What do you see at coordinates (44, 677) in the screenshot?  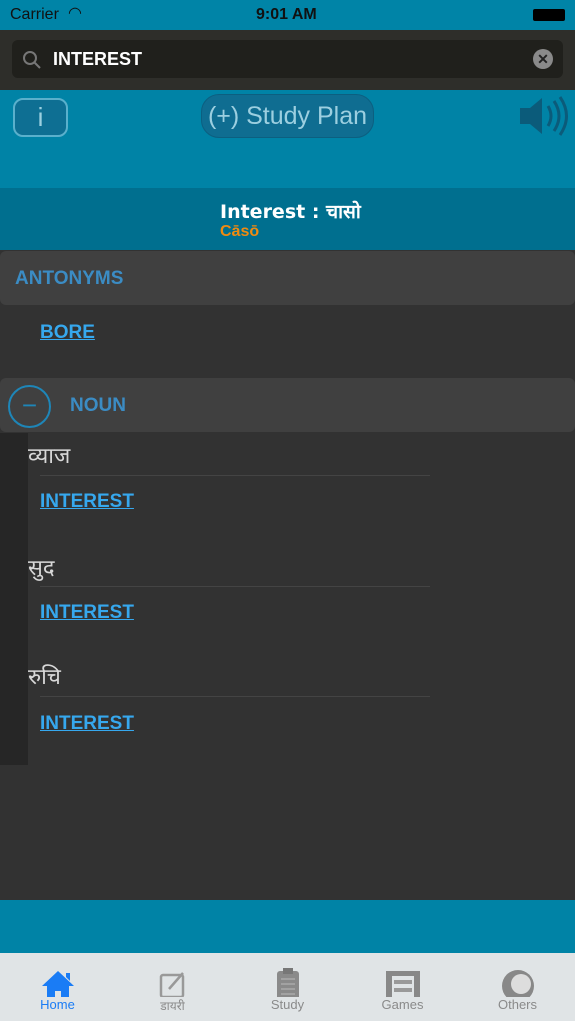 I see `meaning-word: रुचि` at bounding box center [44, 677].